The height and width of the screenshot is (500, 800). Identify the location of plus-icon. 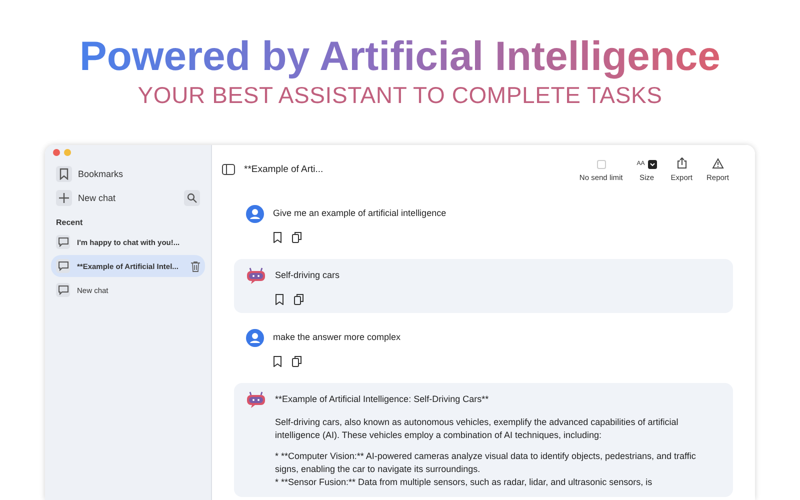
(64, 198).